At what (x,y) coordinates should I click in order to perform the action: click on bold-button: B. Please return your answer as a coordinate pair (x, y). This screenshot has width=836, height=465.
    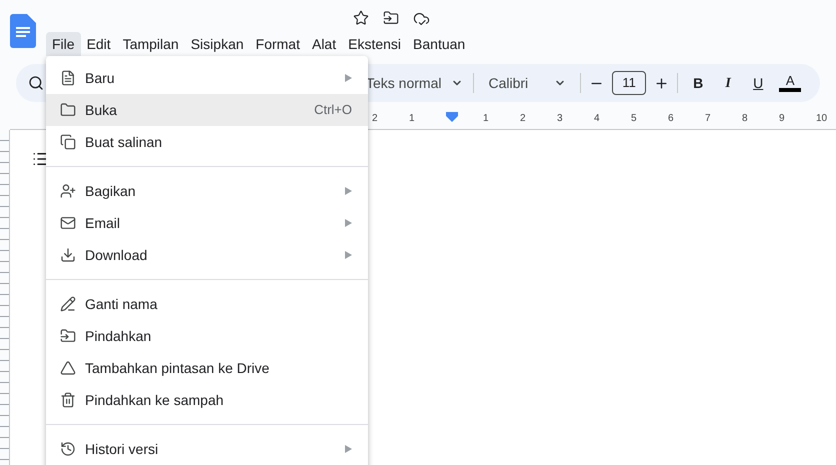
    Looking at the image, I should click on (698, 83).